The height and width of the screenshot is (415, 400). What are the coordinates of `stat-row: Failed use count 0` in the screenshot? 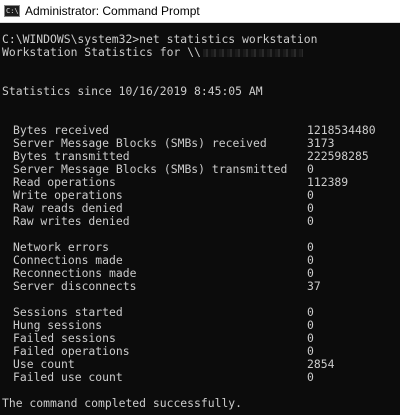 It's located at (201, 377).